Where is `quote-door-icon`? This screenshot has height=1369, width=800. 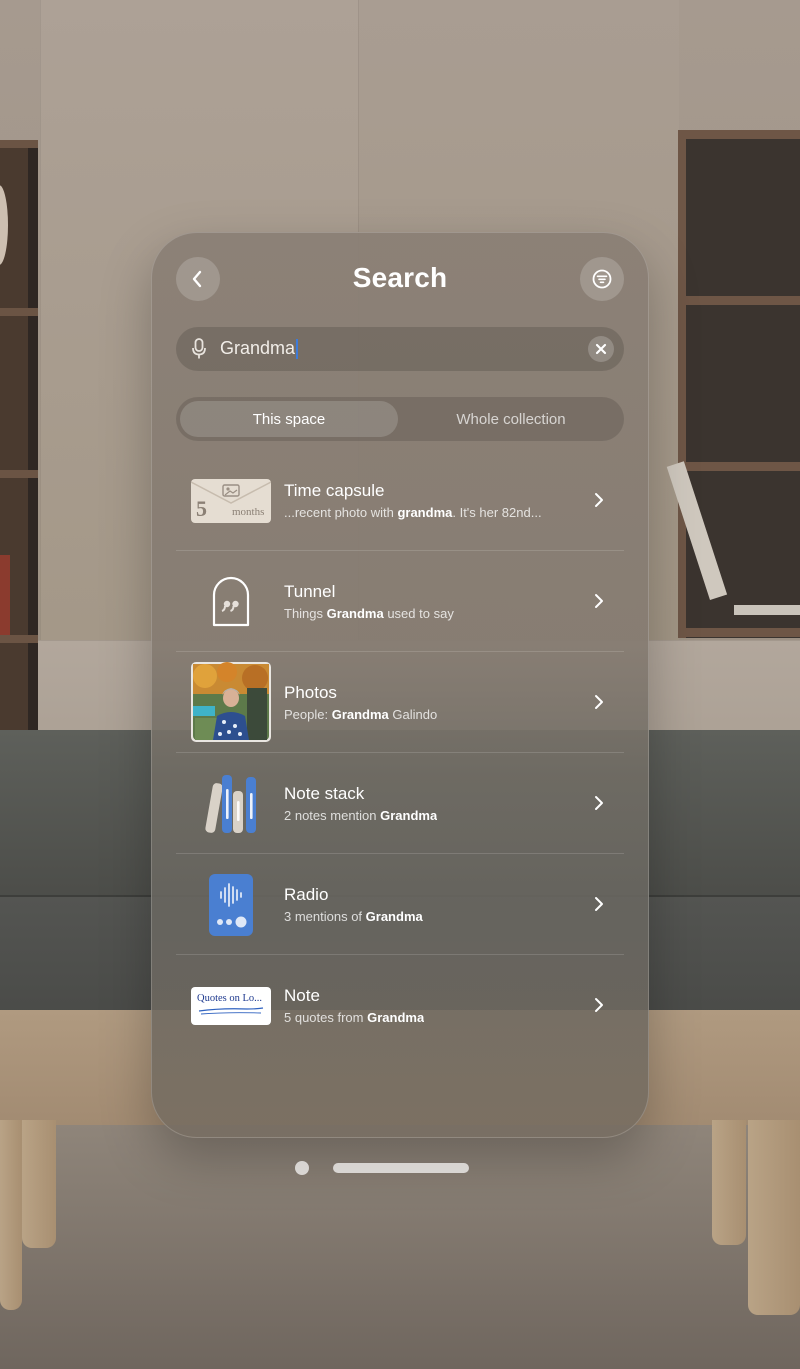 quote-door-icon is located at coordinates (231, 601).